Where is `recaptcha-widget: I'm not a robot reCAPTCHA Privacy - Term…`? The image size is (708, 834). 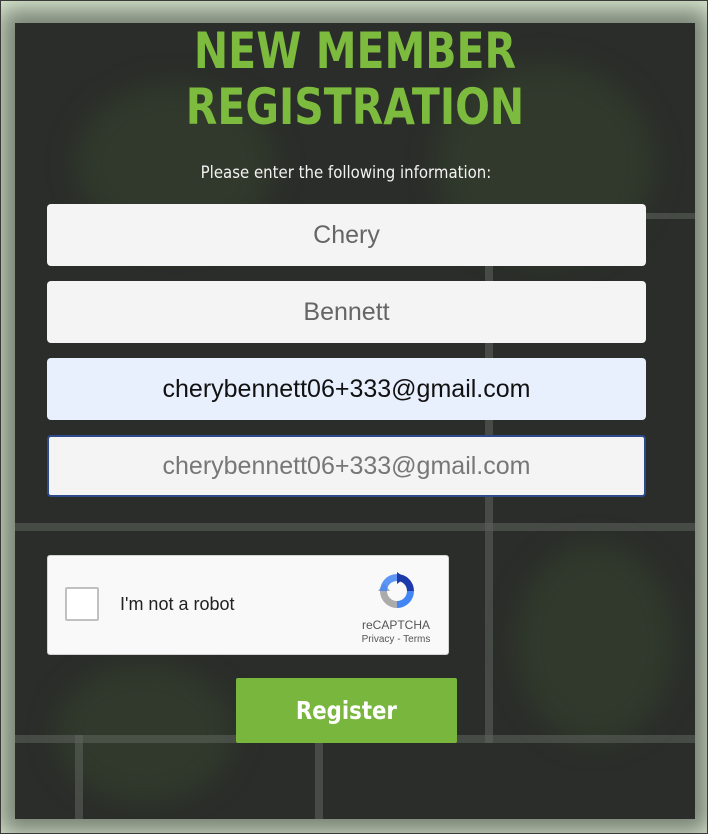 recaptcha-widget: I'm not a robot reCAPTCHA Privacy - Term… is located at coordinates (248, 605).